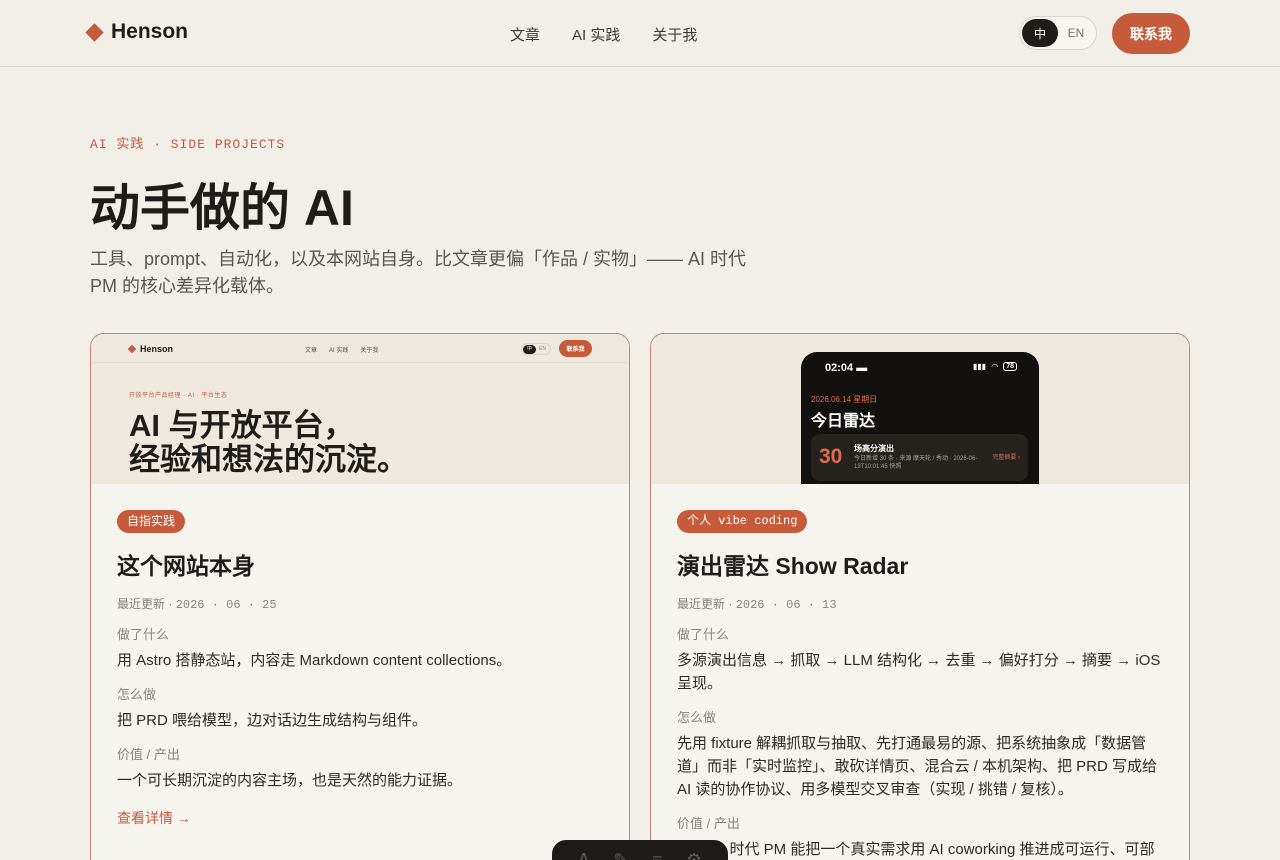 The height and width of the screenshot is (860, 1280). Describe the element at coordinates (1151, 33) in the screenshot. I see `contact-button: 联系我` at that location.